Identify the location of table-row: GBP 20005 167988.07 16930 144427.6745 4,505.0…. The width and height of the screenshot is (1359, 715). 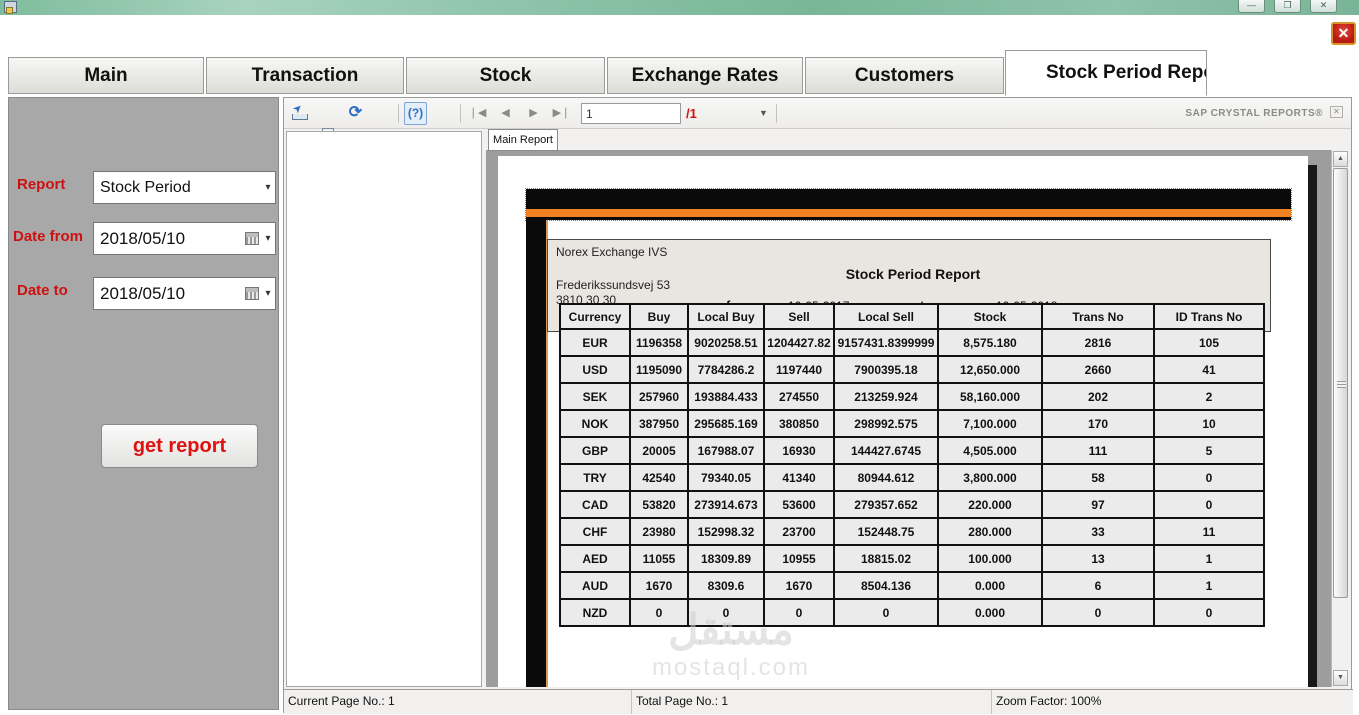
(912, 450).